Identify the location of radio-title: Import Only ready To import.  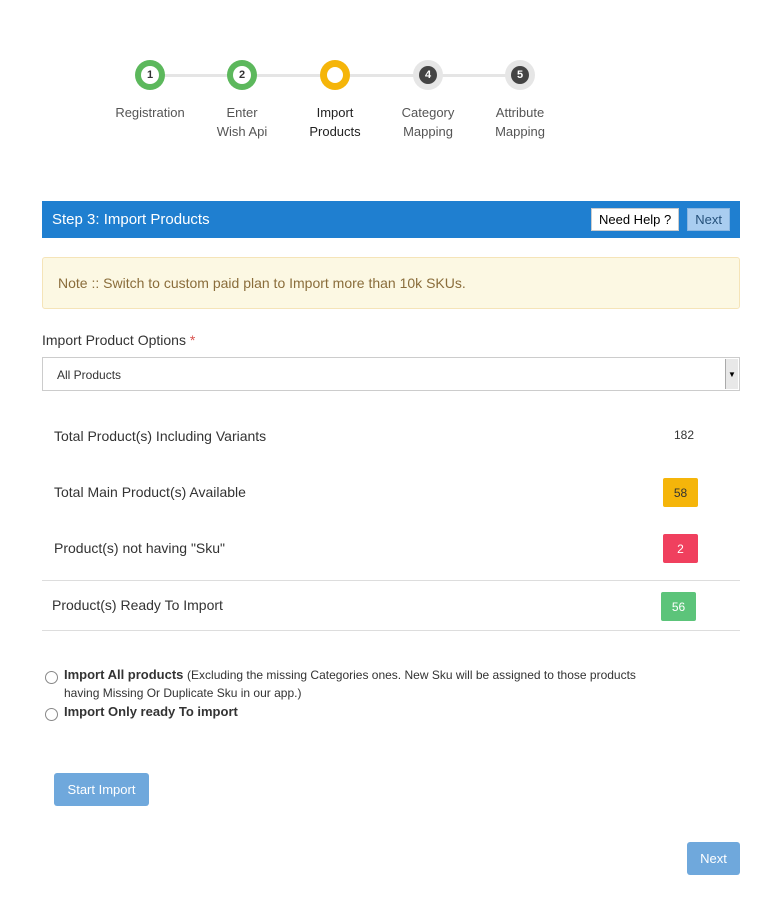
(151, 711).